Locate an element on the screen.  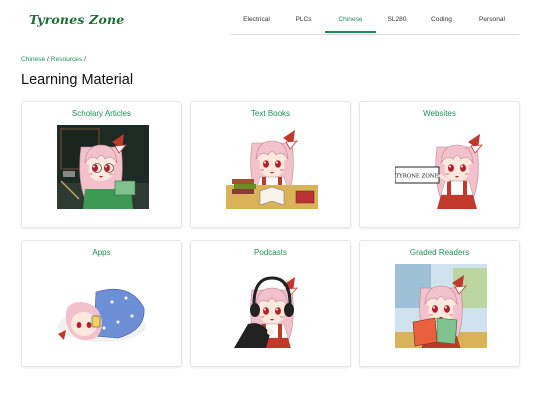
breadcrumb-link-resources: Resources is located at coordinates (67, 59).